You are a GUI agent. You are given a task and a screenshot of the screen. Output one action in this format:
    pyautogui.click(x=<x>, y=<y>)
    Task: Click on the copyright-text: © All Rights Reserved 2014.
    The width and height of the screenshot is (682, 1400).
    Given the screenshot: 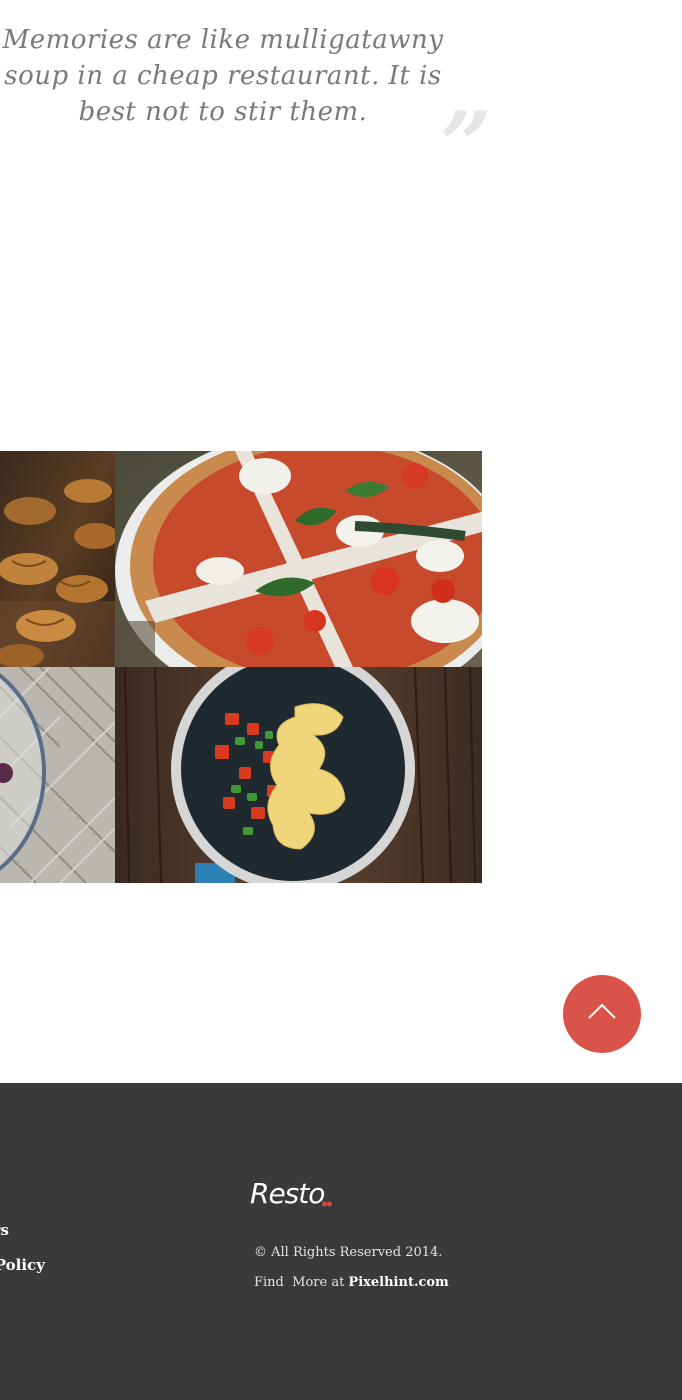 What is the action you would take?
    pyautogui.click(x=348, y=1252)
    